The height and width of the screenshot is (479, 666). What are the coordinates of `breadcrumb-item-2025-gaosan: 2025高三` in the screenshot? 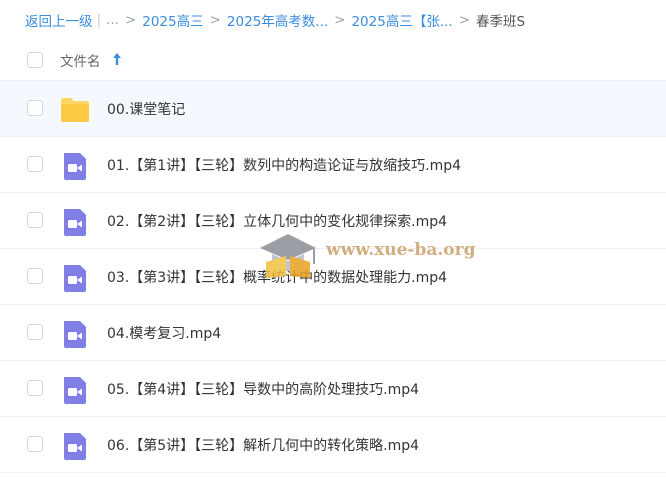 It's located at (172, 20).